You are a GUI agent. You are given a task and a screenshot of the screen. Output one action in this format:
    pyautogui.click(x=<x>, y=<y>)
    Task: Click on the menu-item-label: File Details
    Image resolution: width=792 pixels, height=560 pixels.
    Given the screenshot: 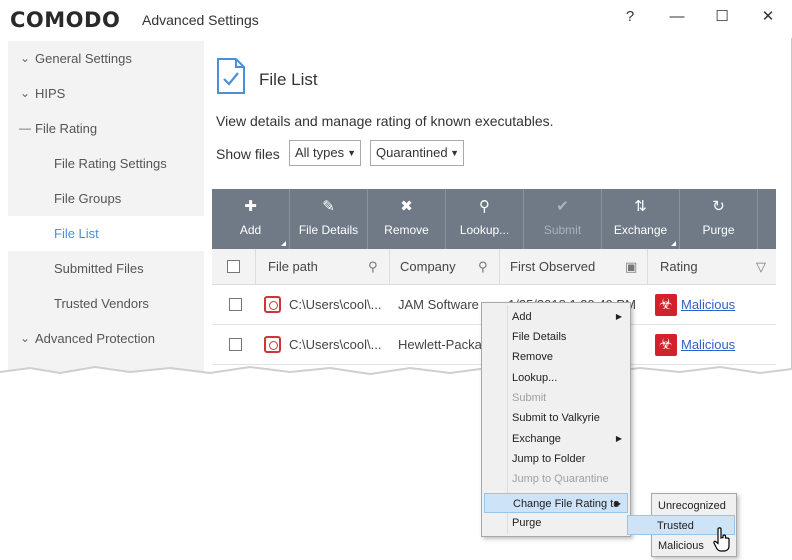 What is the action you would take?
    pyautogui.click(x=539, y=337)
    